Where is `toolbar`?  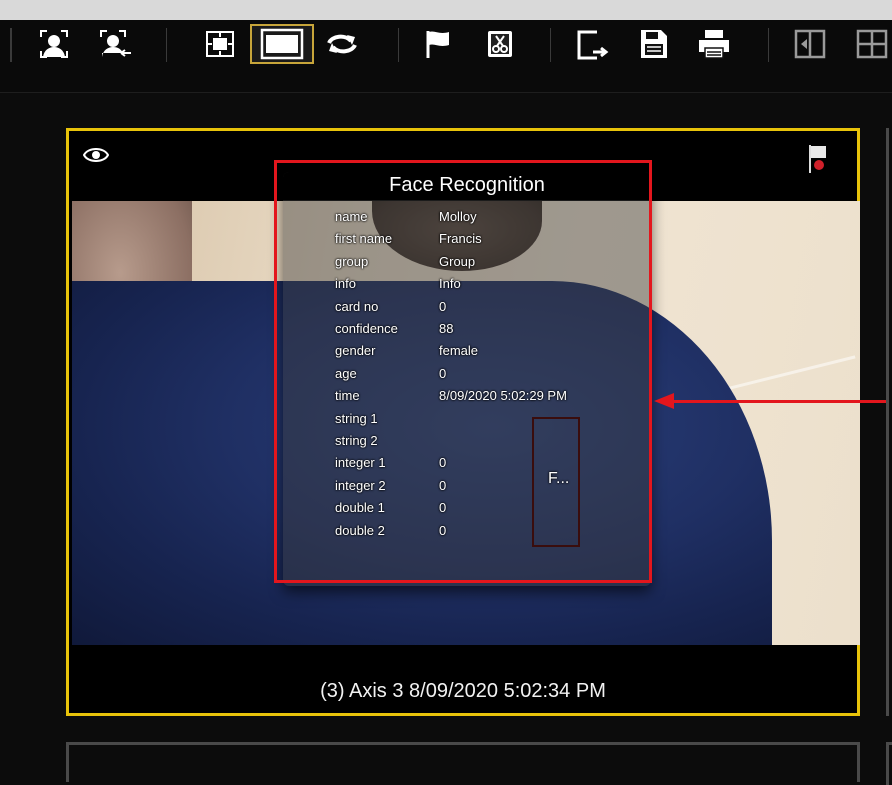
toolbar is located at coordinates (446, 46).